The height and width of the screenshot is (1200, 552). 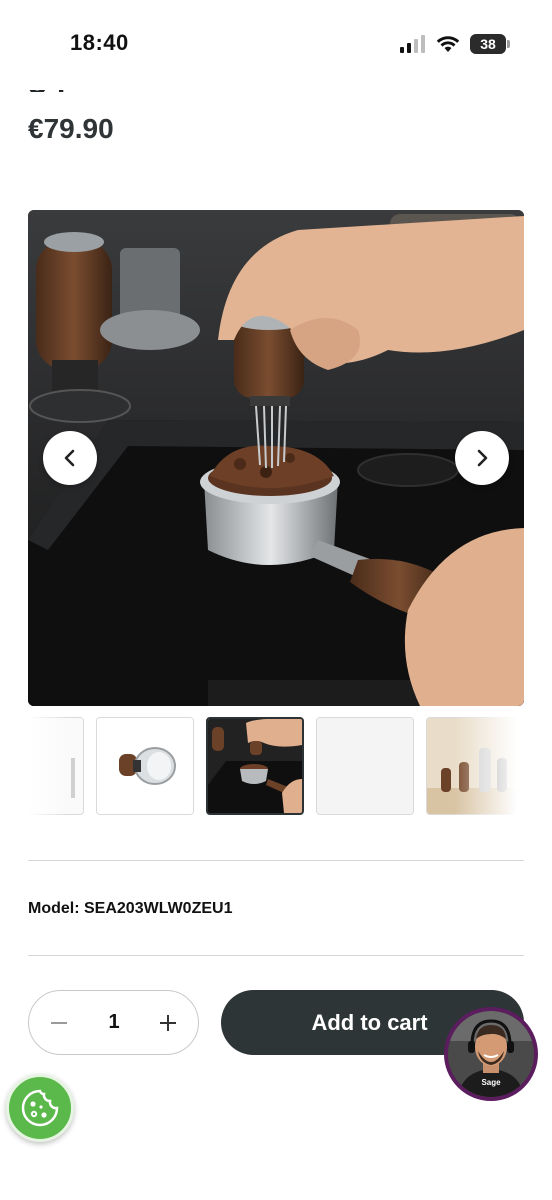 What do you see at coordinates (412, 44) in the screenshot?
I see `signal-icon` at bounding box center [412, 44].